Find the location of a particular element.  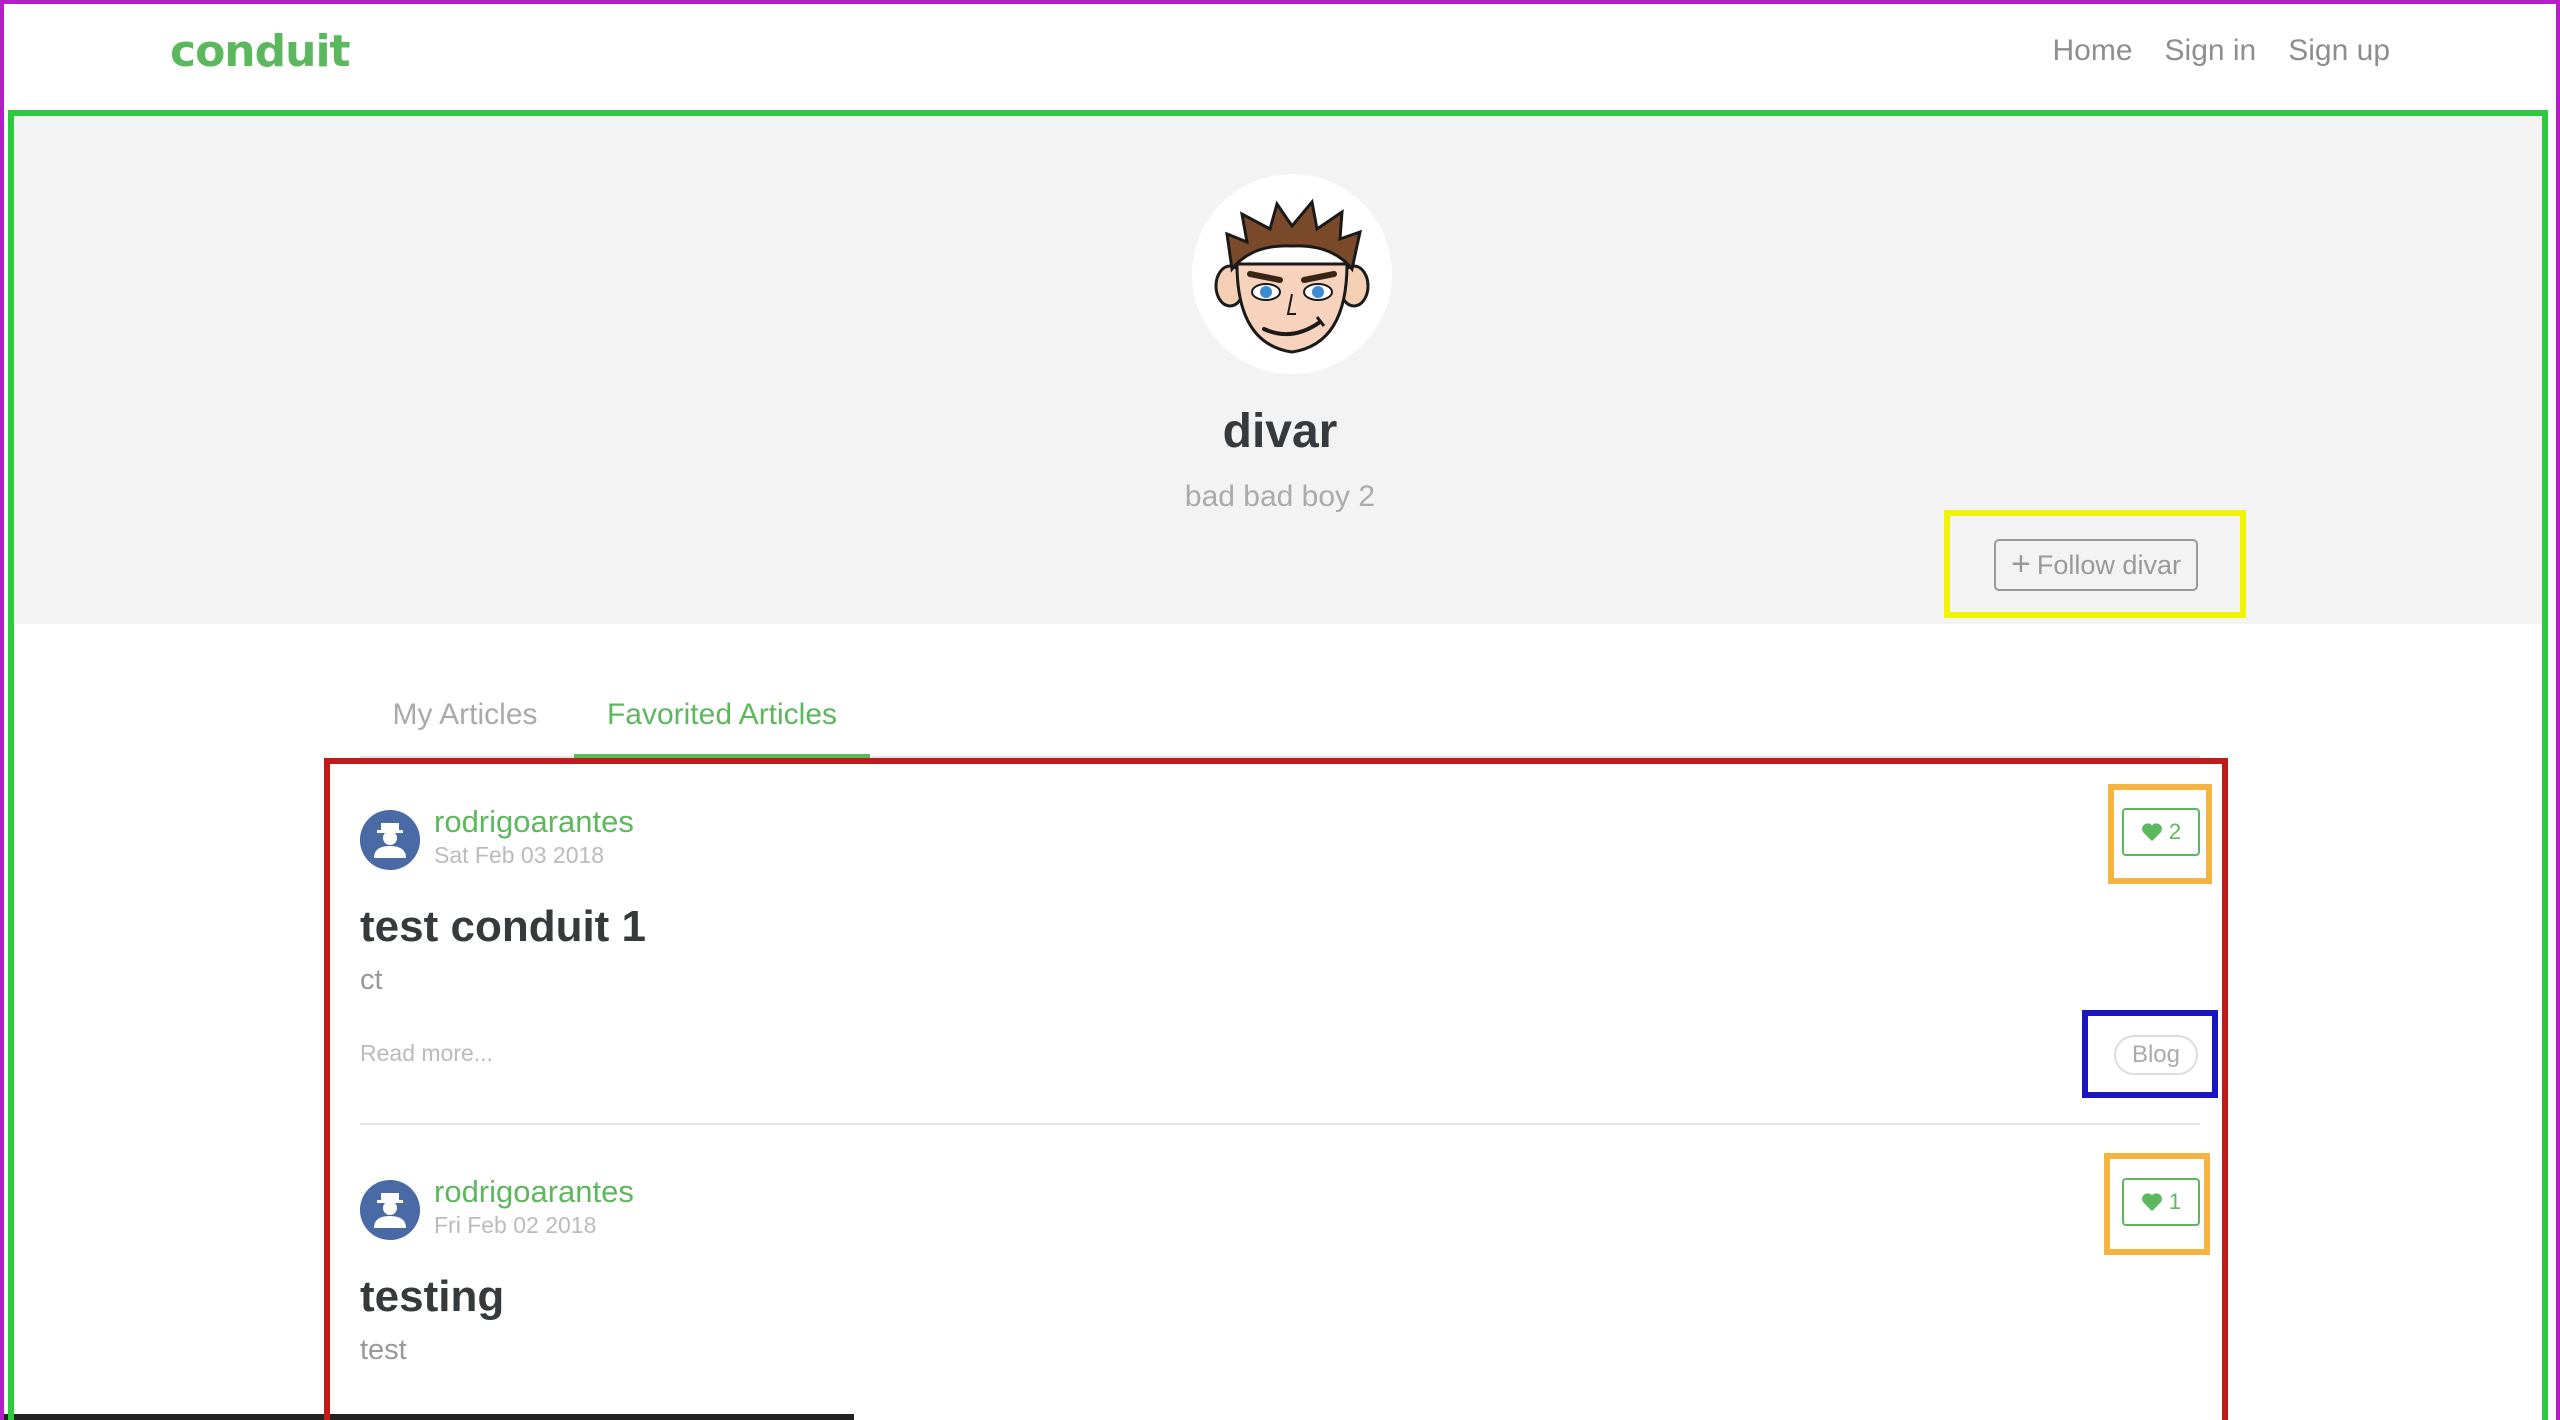

tab-my-articles: My Articles is located at coordinates (465, 719).